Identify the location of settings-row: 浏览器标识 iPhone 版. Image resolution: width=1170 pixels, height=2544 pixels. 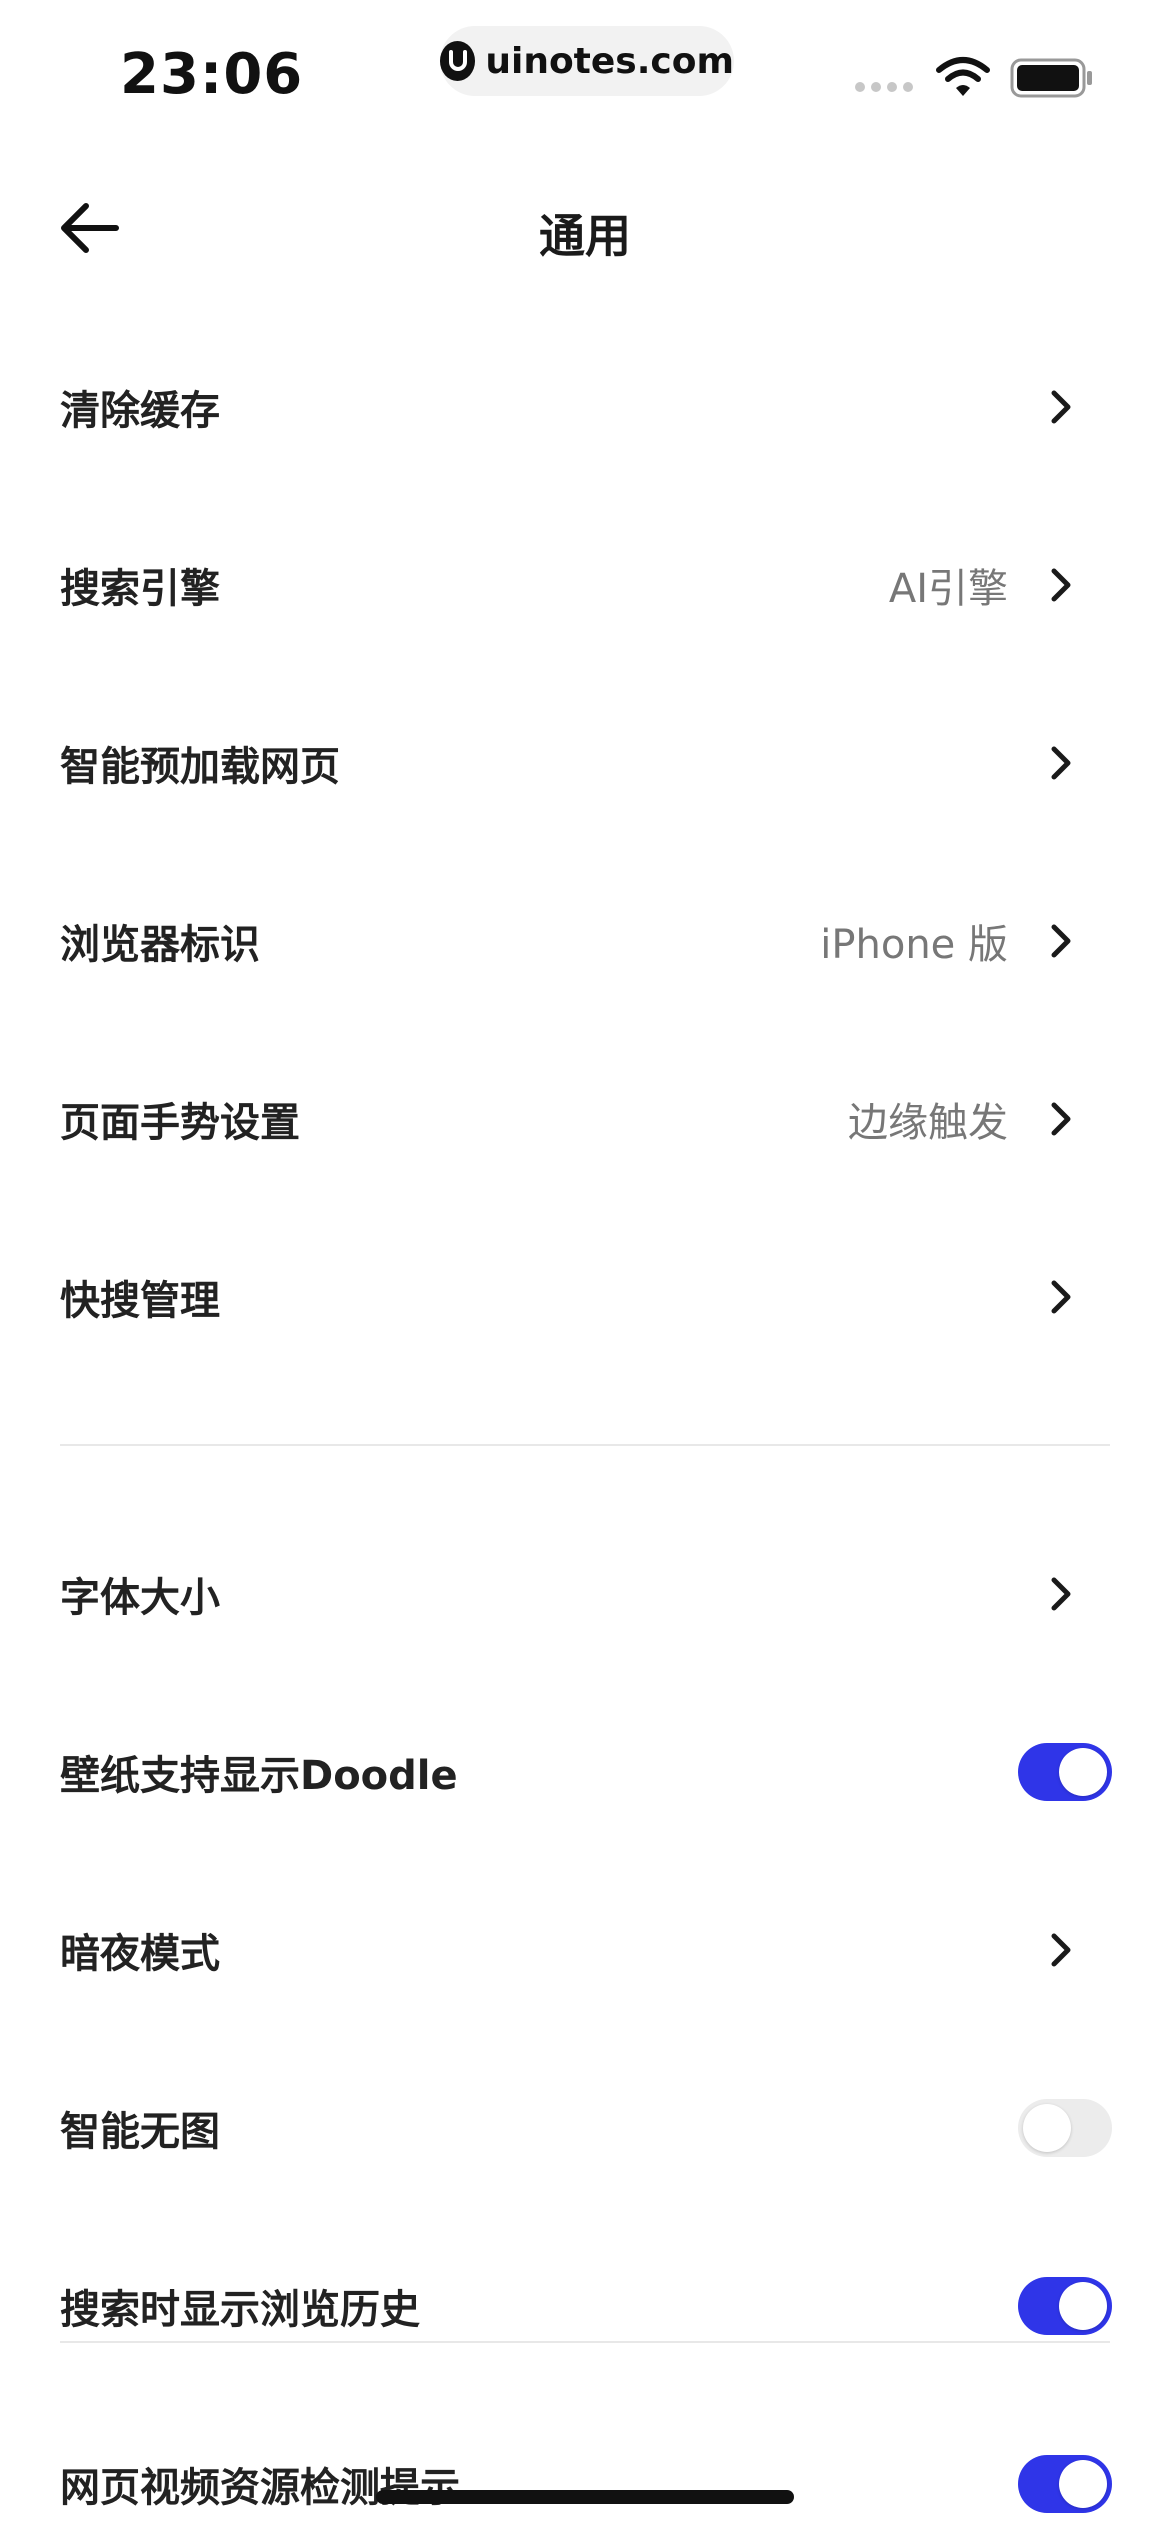
(585, 941).